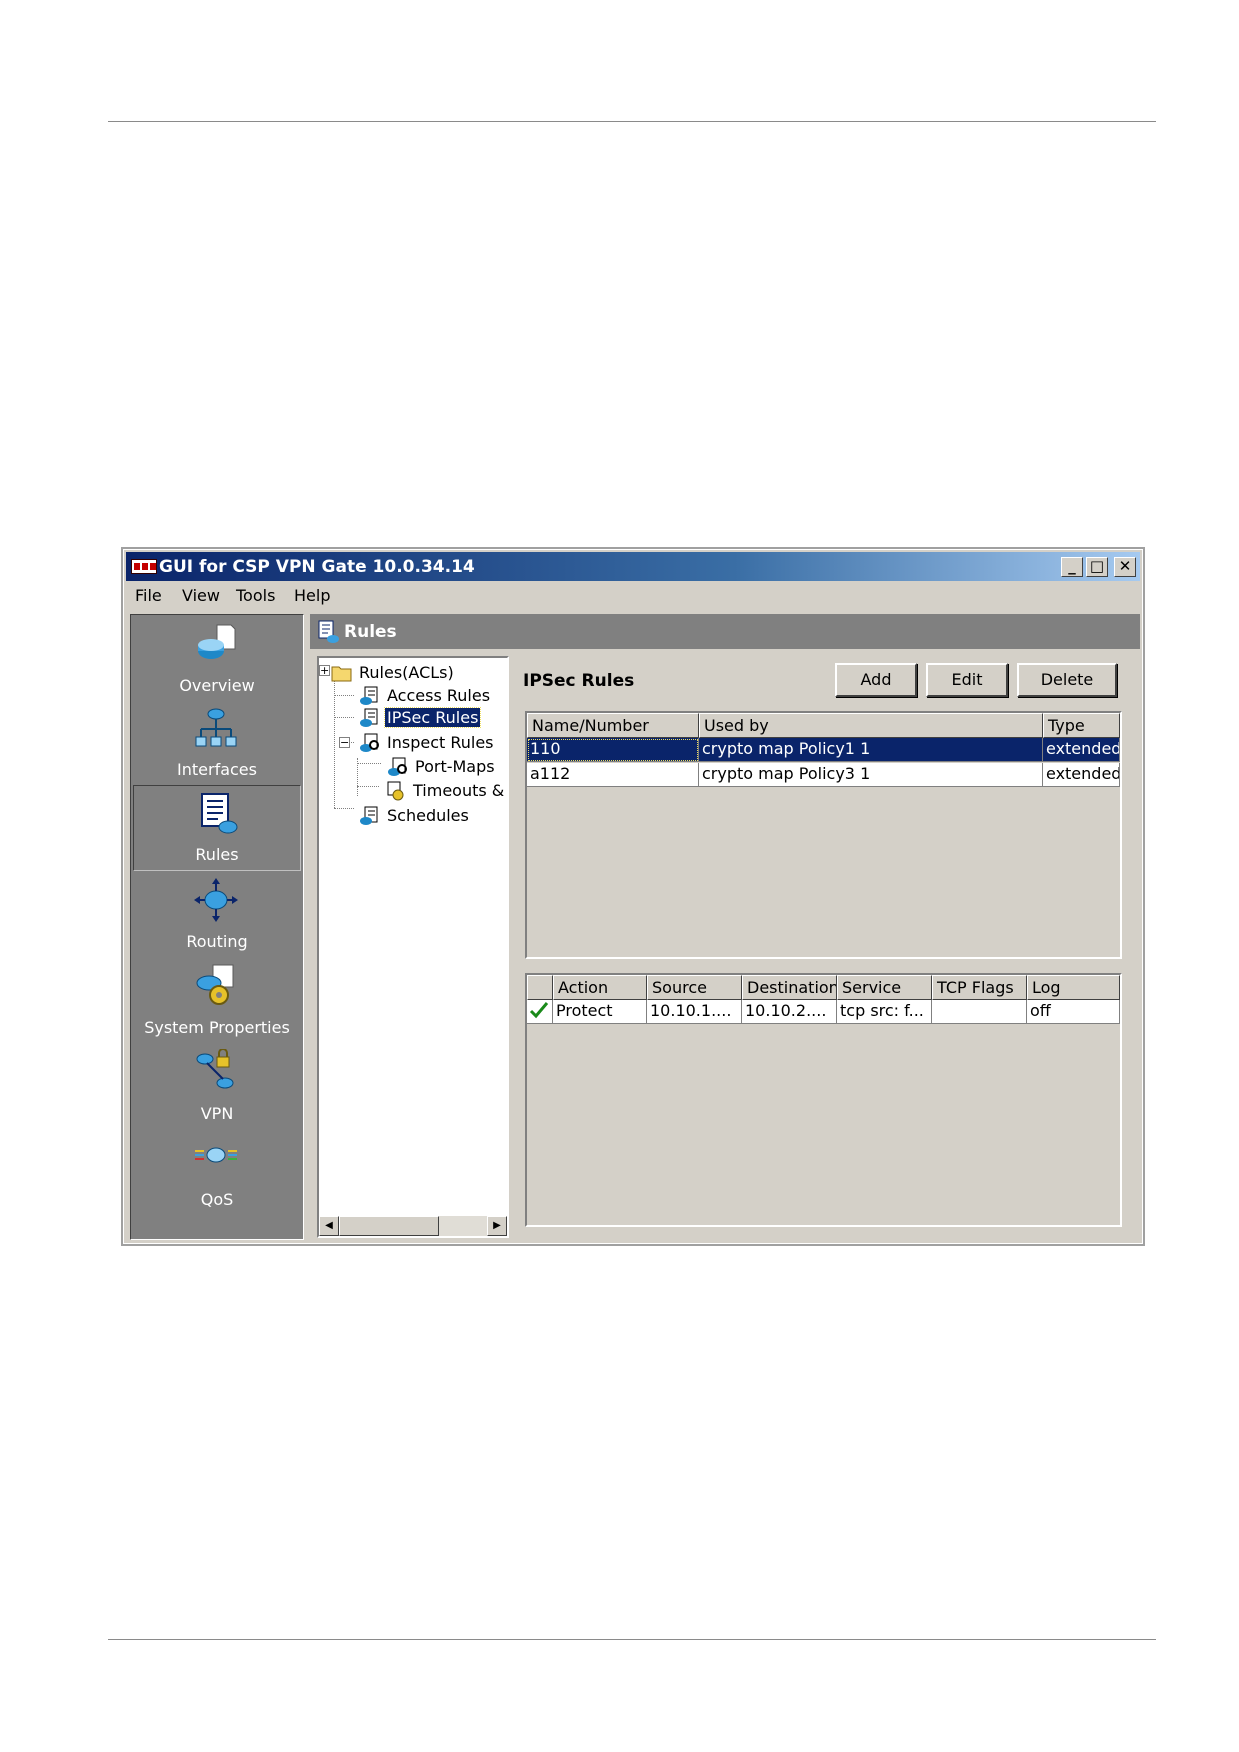 This screenshot has height=1752, width=1239. I want to click on nav-overview: Overview, so click(217, 659).